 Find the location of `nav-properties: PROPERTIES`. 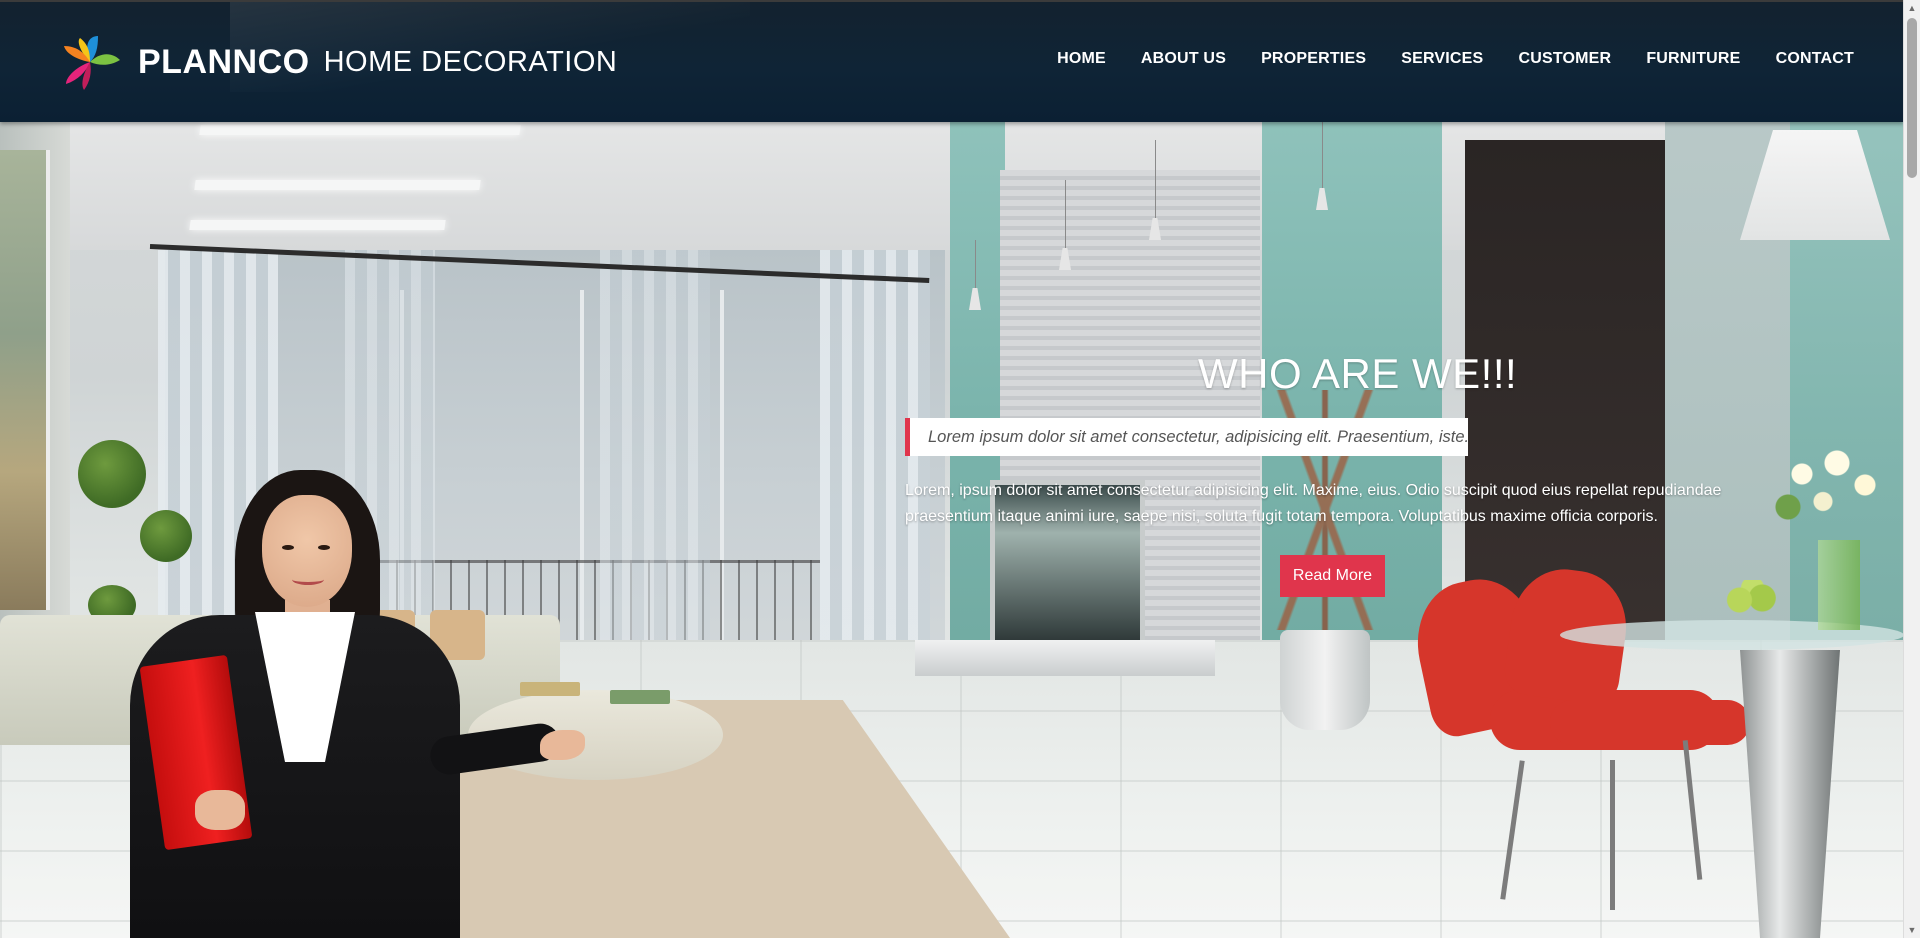

nav-properties: PROPERTIES is located at coordinates (1313, 59).